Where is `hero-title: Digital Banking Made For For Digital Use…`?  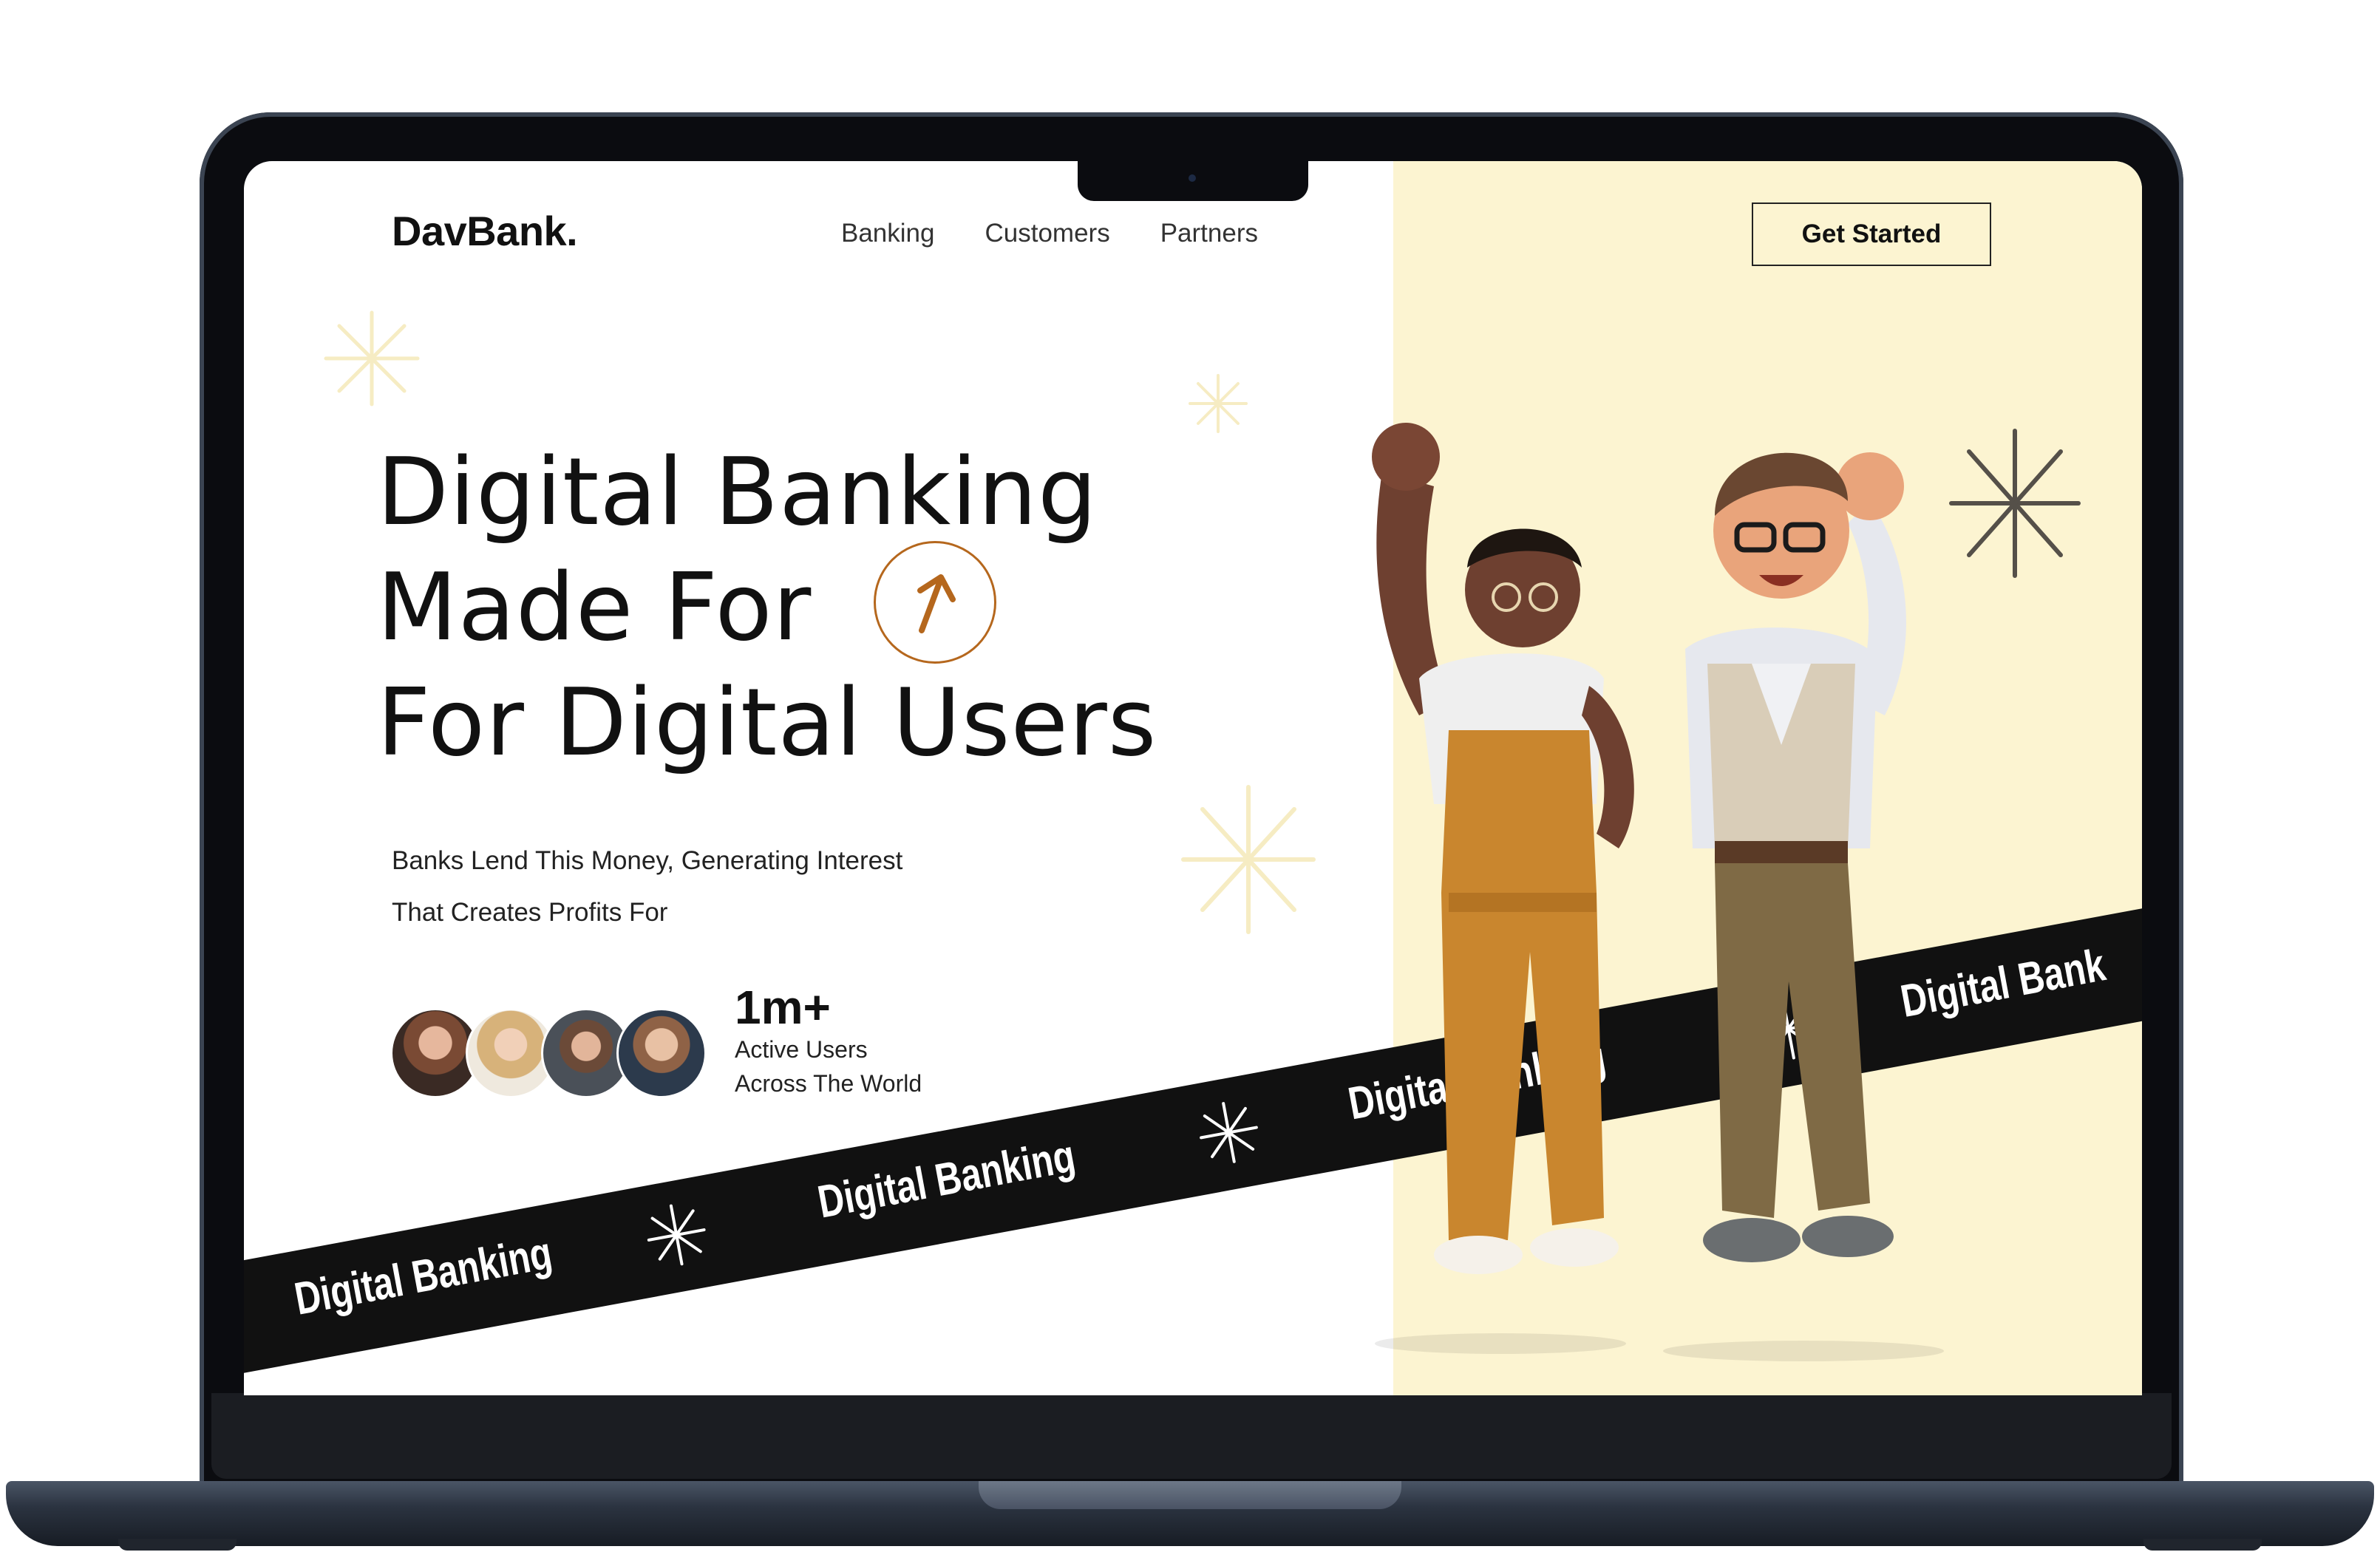 hero-title: Digital Banking Made For For Digital Use… is located at coordinates (767, 608).